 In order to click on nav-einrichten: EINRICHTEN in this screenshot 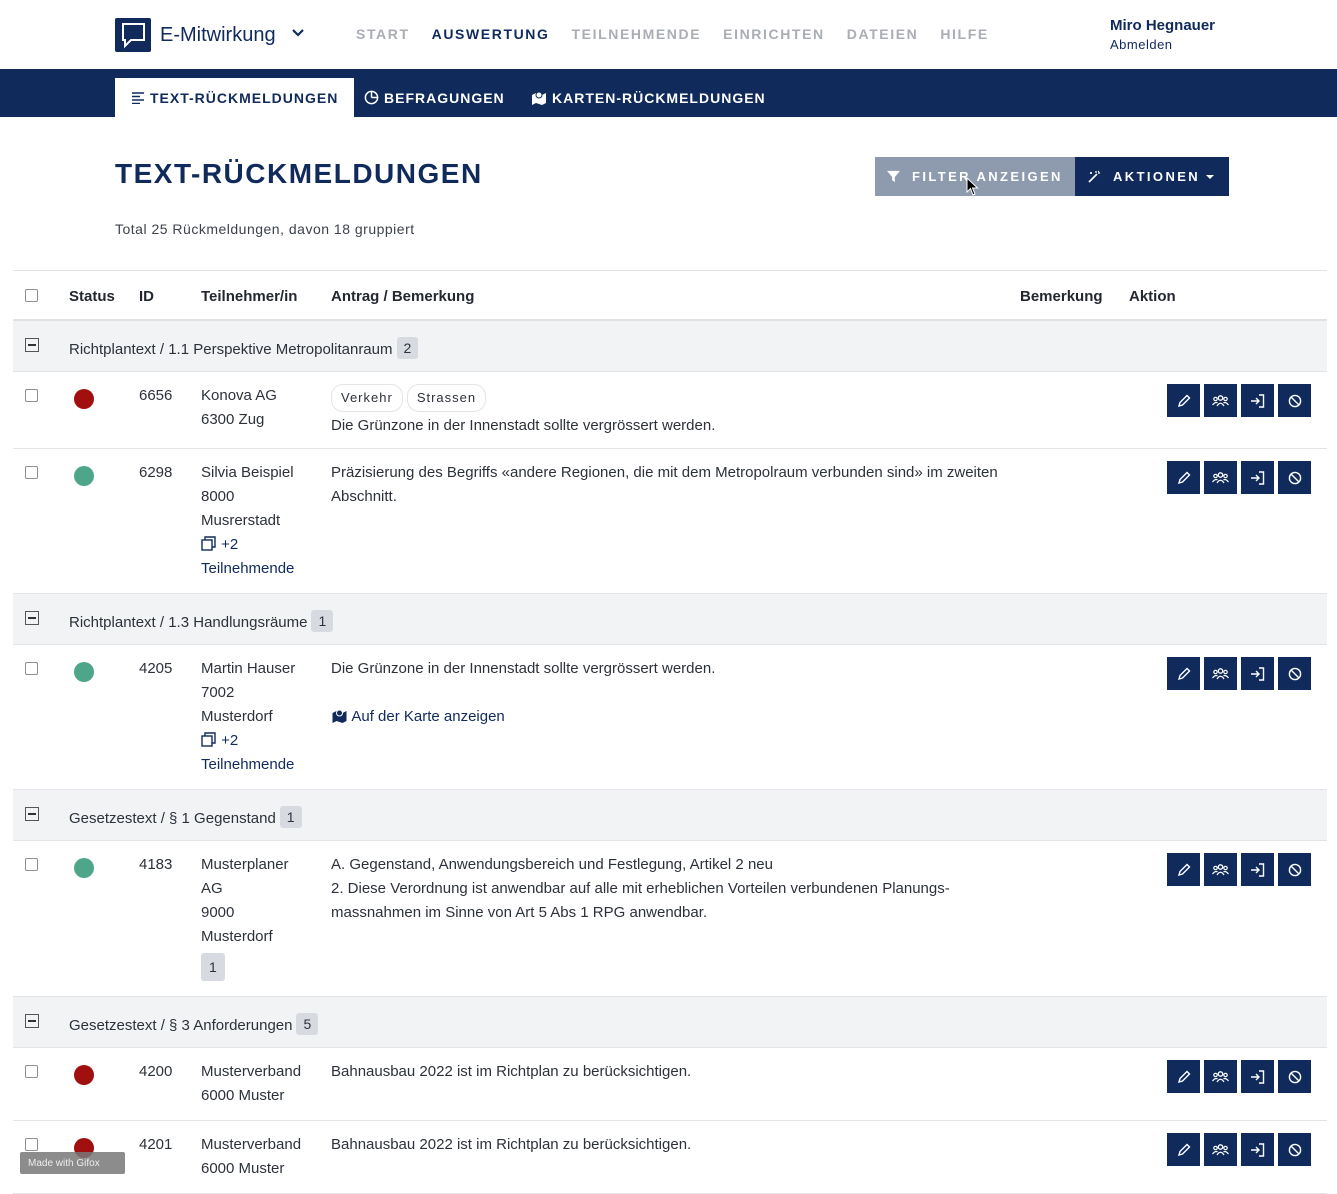, I will do `click(774, 34)`.